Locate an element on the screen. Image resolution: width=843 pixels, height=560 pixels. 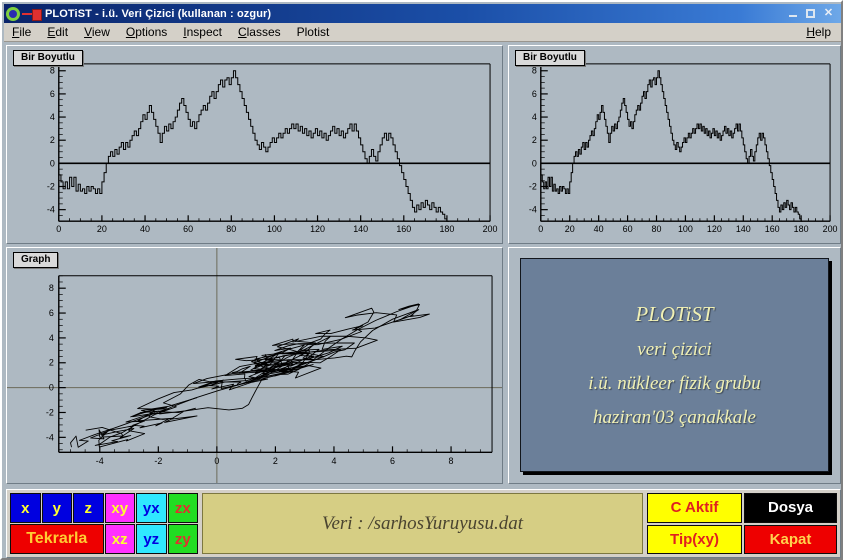
data-file-display: Veri : /sarhosYuruyusu.dat is located at coordinates (422, 523).